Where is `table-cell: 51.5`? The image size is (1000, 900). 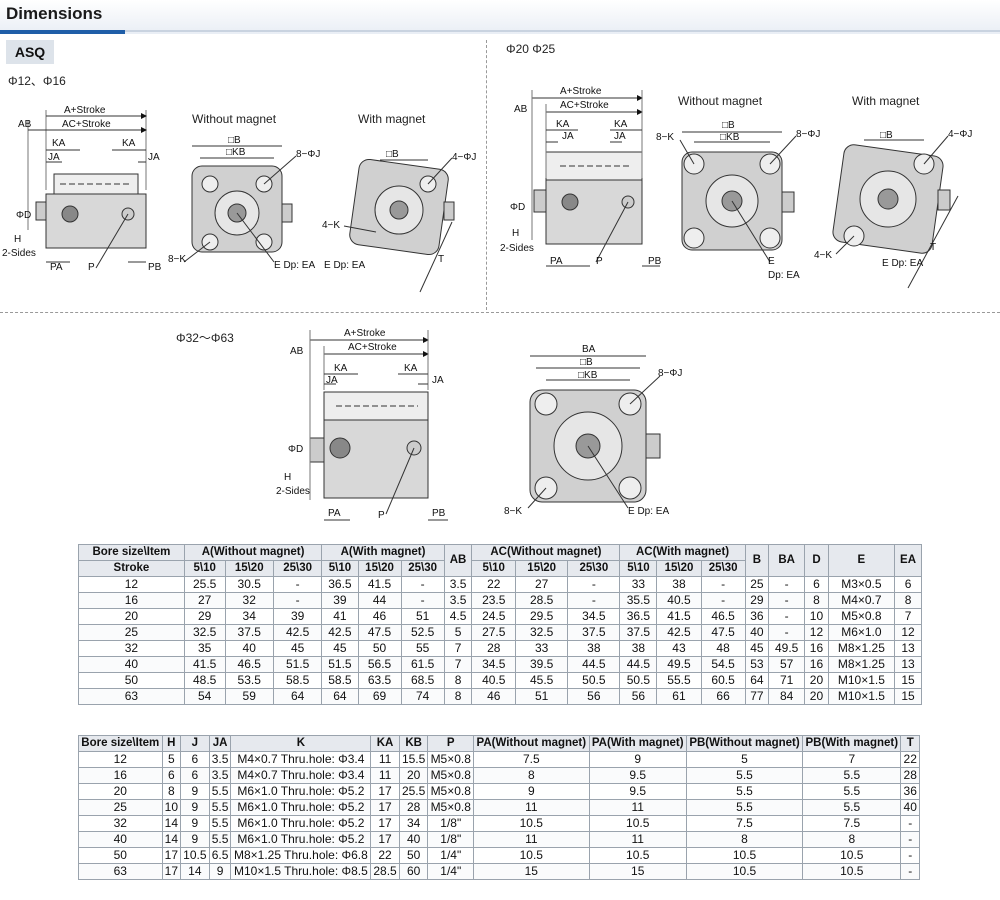
table-cell: 51.5 is located at coordinates (297, 664).